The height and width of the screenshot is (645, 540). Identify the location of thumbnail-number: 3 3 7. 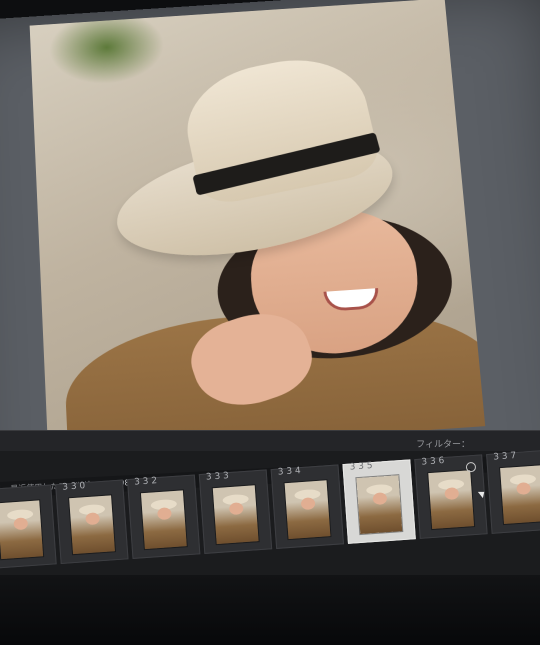
(504, 456).